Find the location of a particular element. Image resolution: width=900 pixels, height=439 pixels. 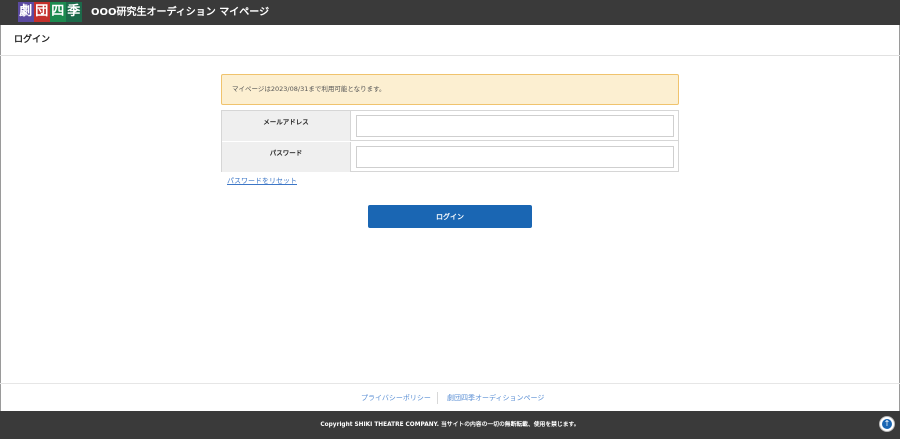

logo-char: 季 is located at coordinates (74, 12).